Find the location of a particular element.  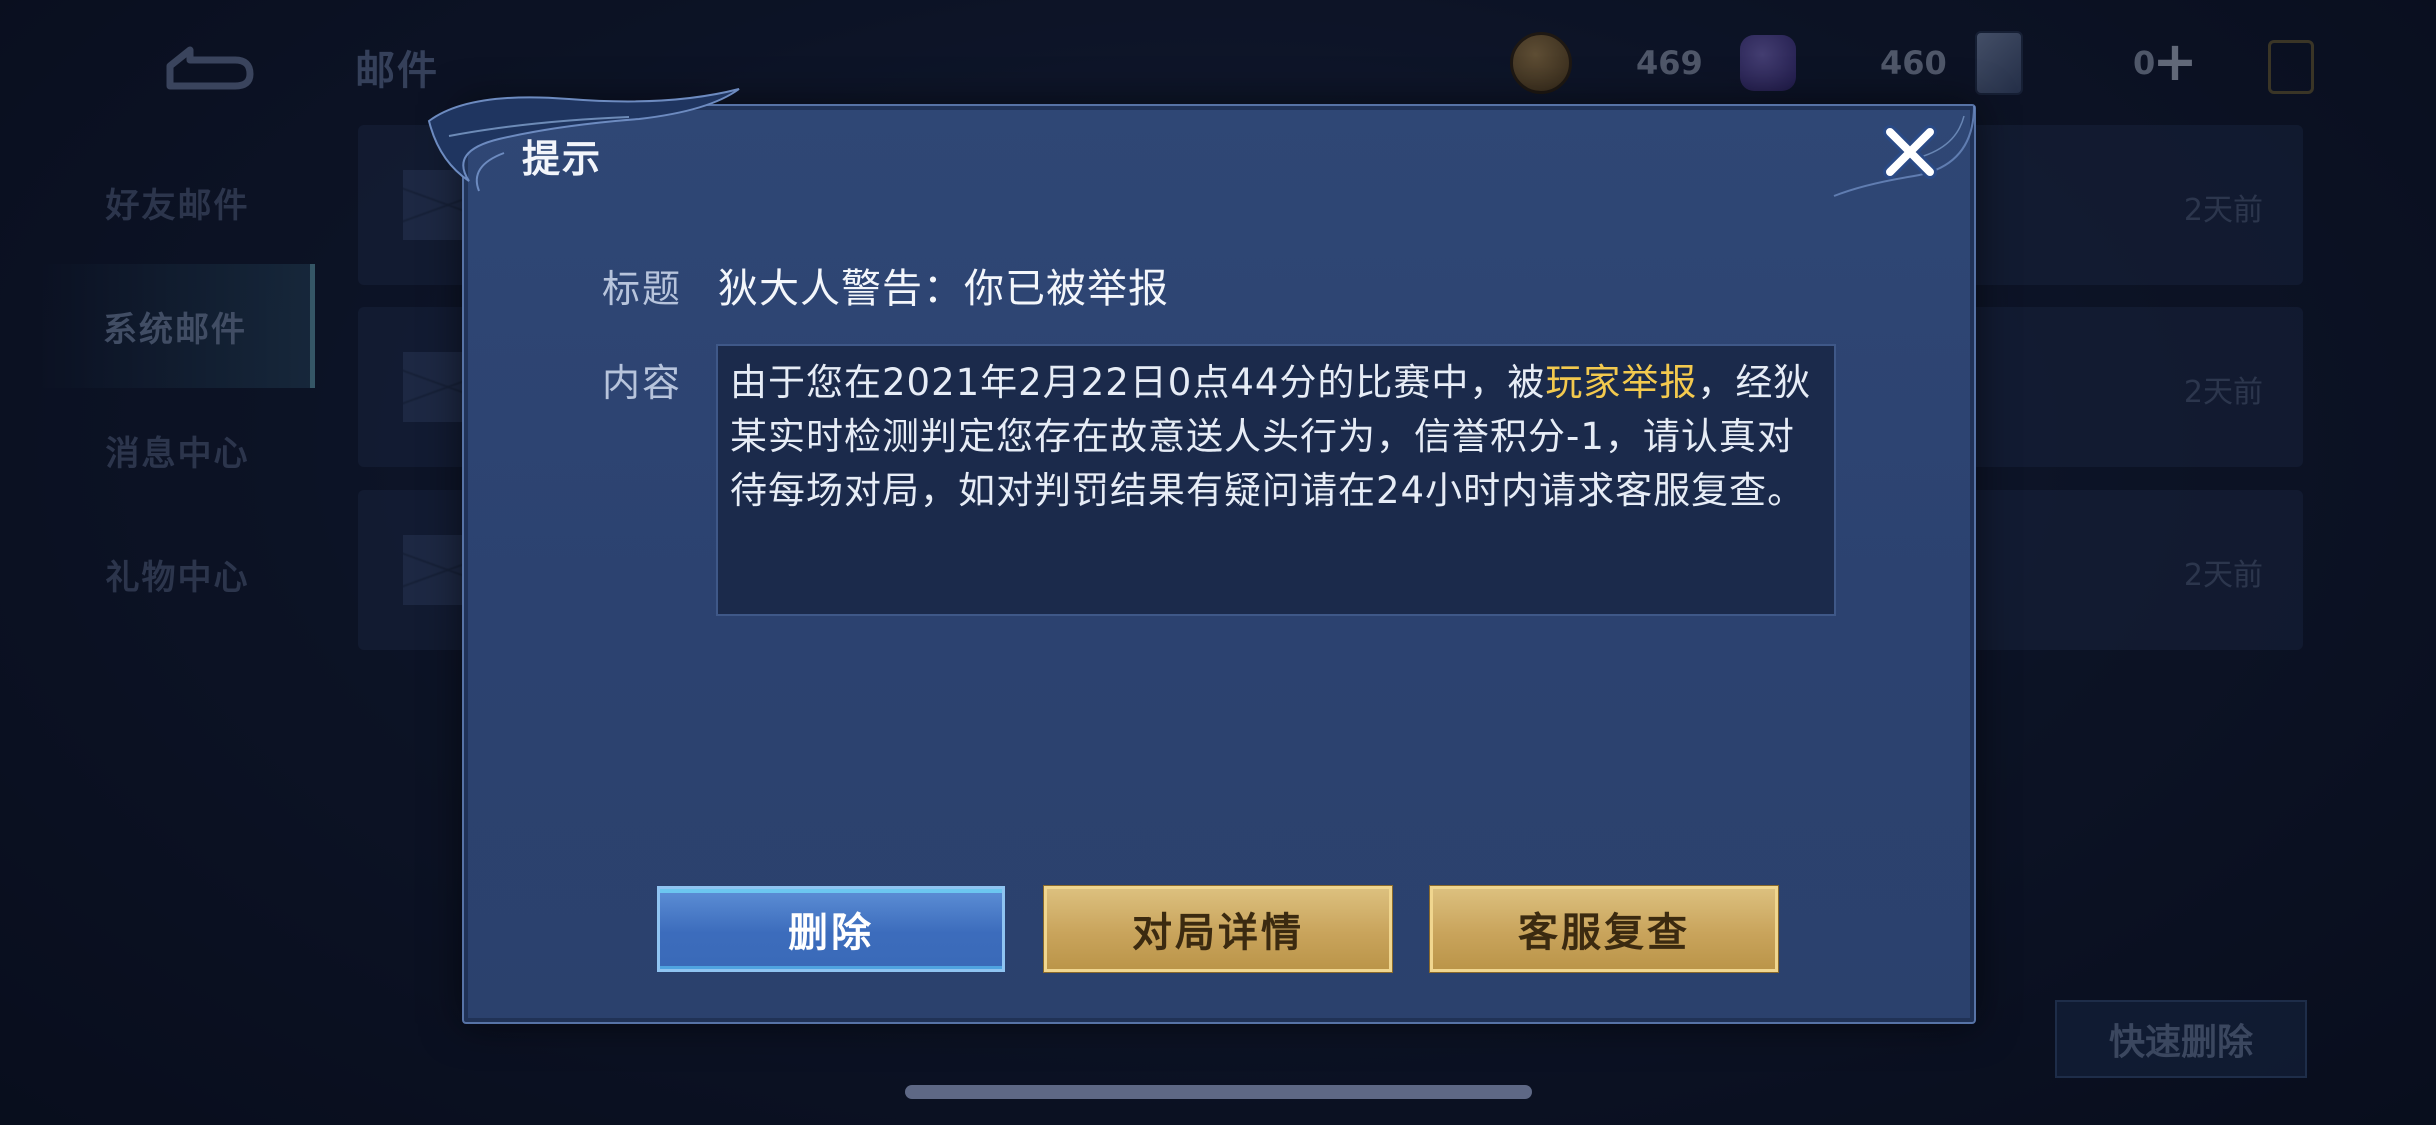

content-label: 内容 is located at coordinates (642, 383).